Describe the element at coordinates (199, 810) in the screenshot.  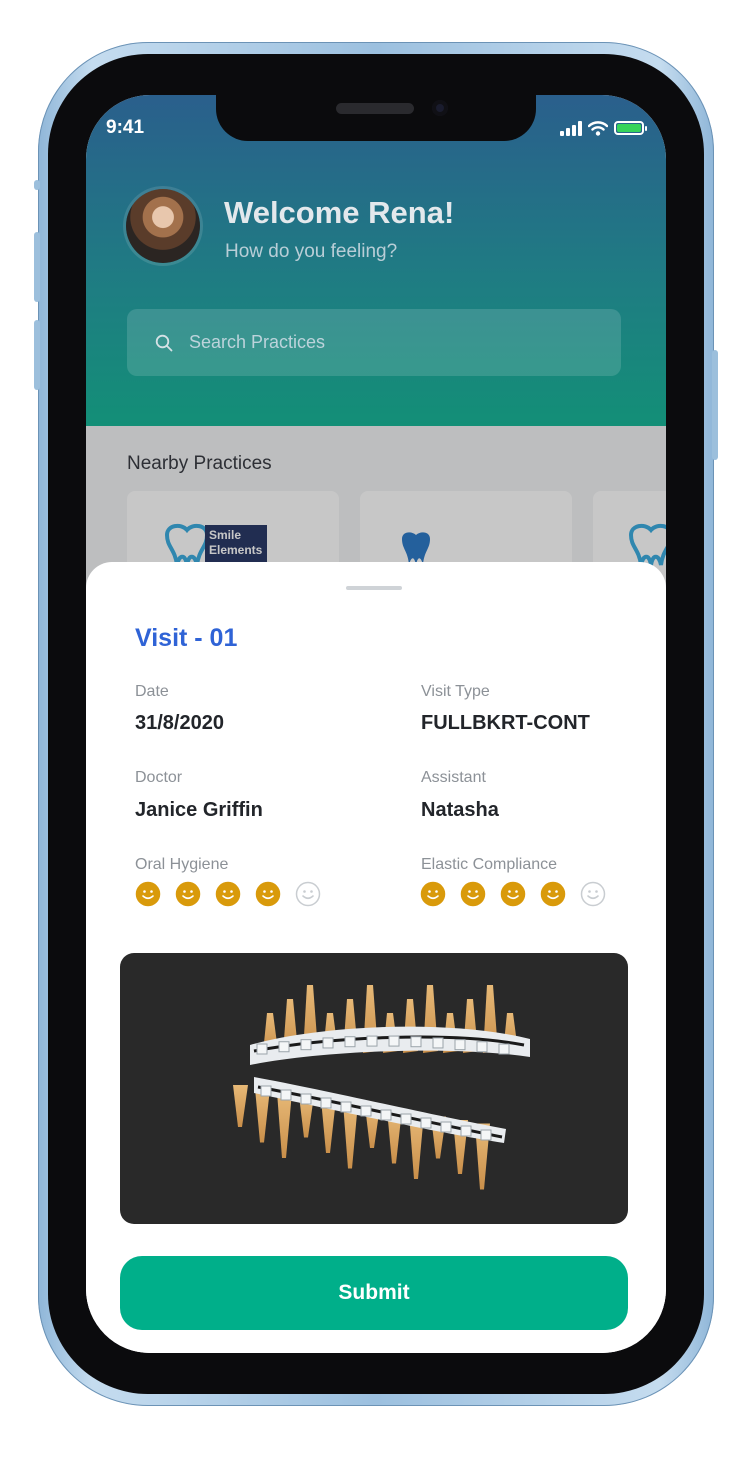
I see `doctor-value: Janice Griffin` at that location.